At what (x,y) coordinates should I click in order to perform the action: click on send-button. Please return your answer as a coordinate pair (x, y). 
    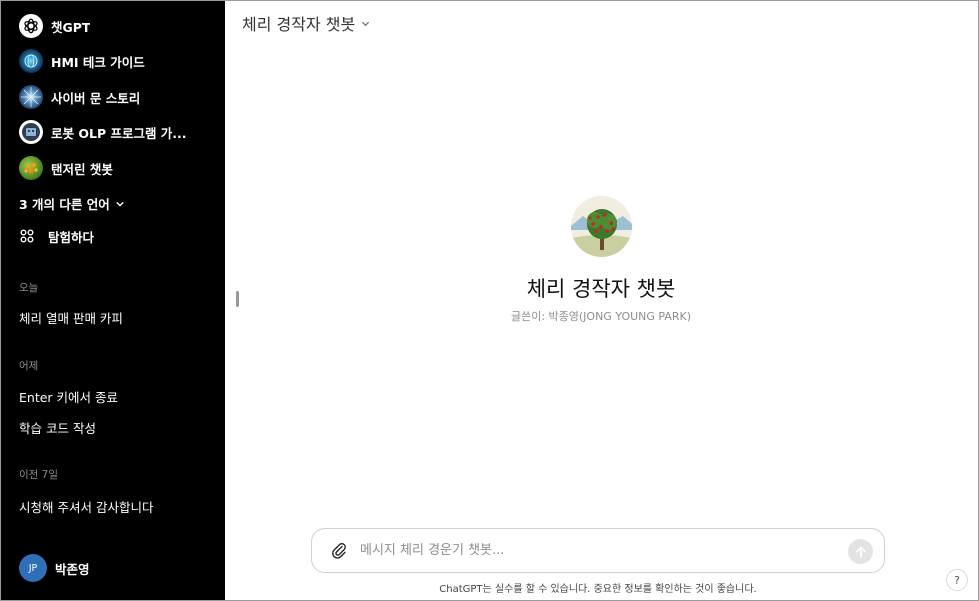
    Looking at the image, I should click on (860, 551).